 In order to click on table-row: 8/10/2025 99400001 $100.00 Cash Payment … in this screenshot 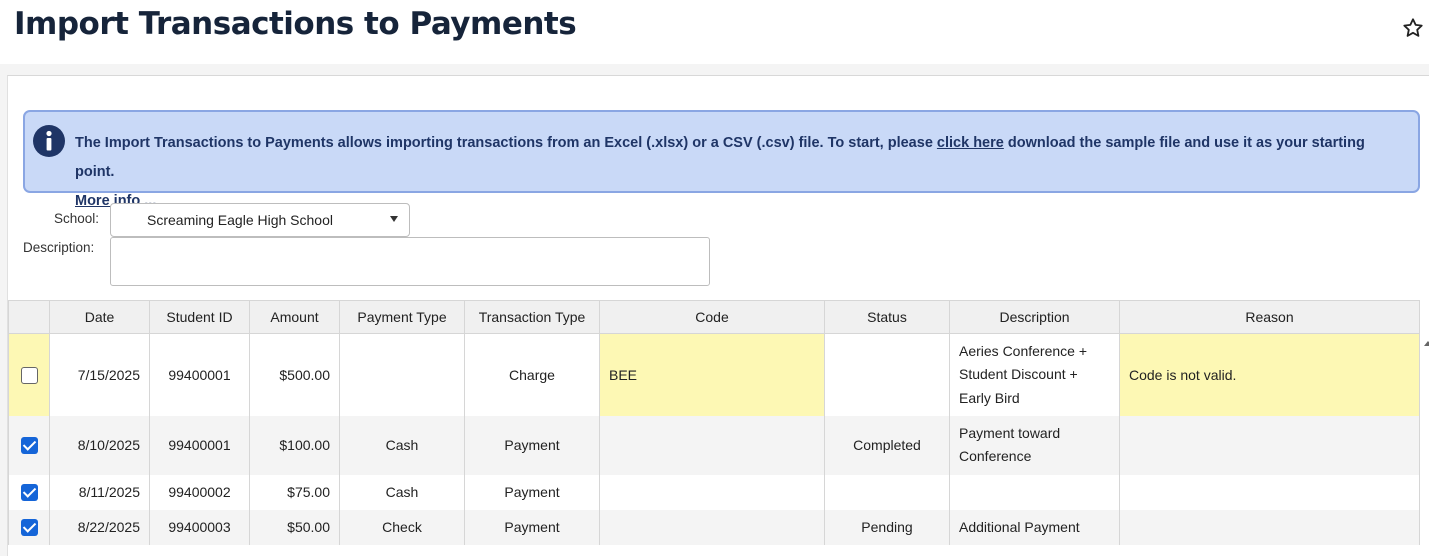, I will do `click(714, 445)`.